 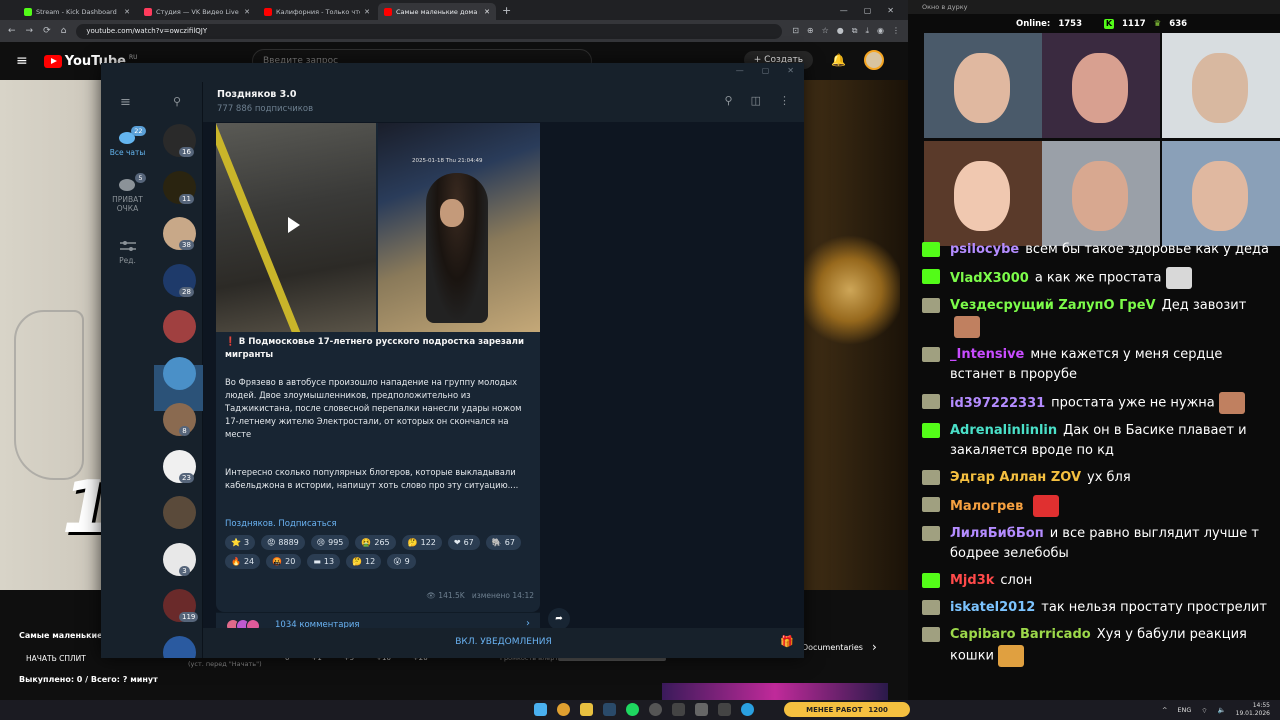 What do you see at coordinates (506, 10) in the screenshot?
I see `new-tab-icon: +` at bounding box center [506, 10].